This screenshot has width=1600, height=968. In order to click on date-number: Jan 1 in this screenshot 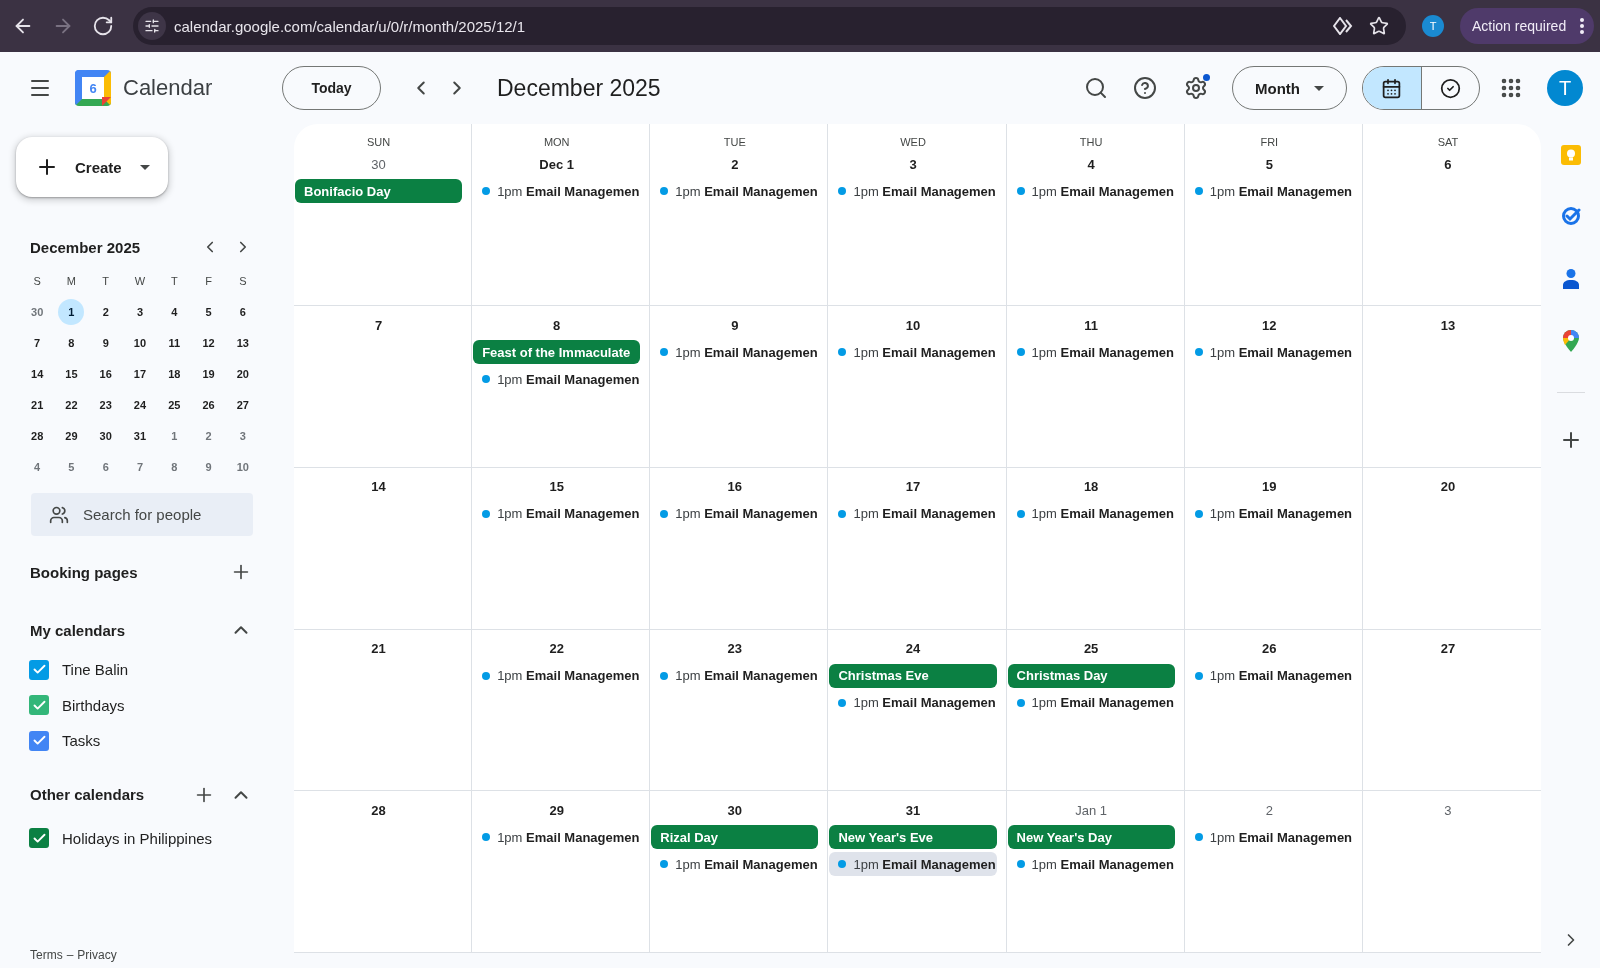, I will do `click(1091, 810)`.